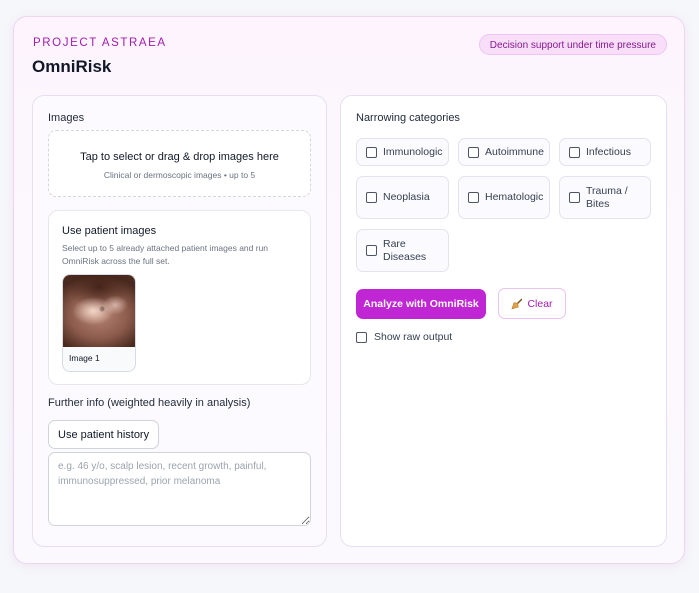 The width and height of the screenshot is (699, 593). What do you see at coordinates (99, 311) in the screenshot?
I see `patient-image-preview` at bounding box center [99, 311].